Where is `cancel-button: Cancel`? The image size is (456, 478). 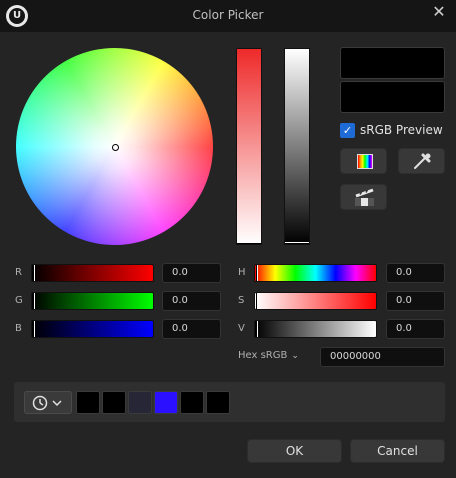 cancel-button: Cancel is located at coordinates (397, 451).